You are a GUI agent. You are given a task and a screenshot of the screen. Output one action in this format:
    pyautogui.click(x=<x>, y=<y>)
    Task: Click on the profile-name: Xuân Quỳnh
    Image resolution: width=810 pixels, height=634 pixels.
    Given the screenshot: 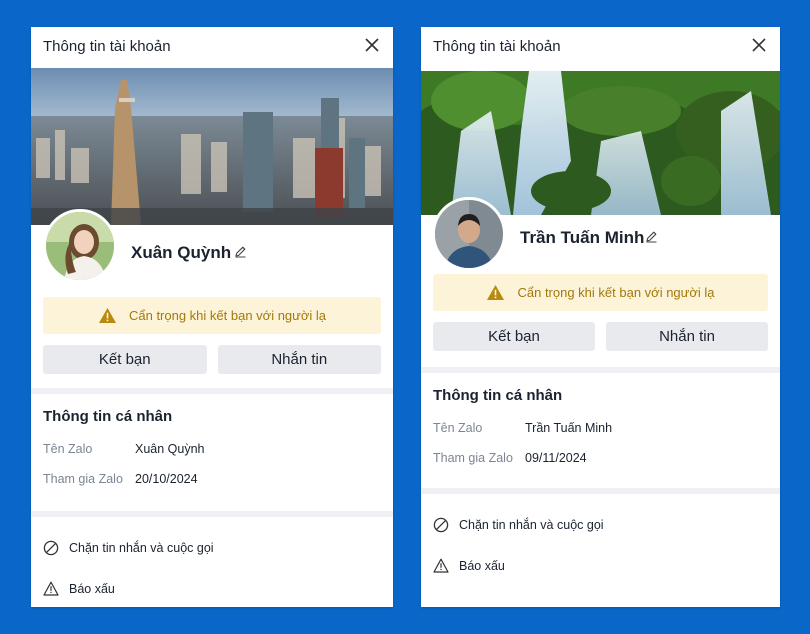 What is the action you would take?
    pyautogui.click(x=181, y=252)
    